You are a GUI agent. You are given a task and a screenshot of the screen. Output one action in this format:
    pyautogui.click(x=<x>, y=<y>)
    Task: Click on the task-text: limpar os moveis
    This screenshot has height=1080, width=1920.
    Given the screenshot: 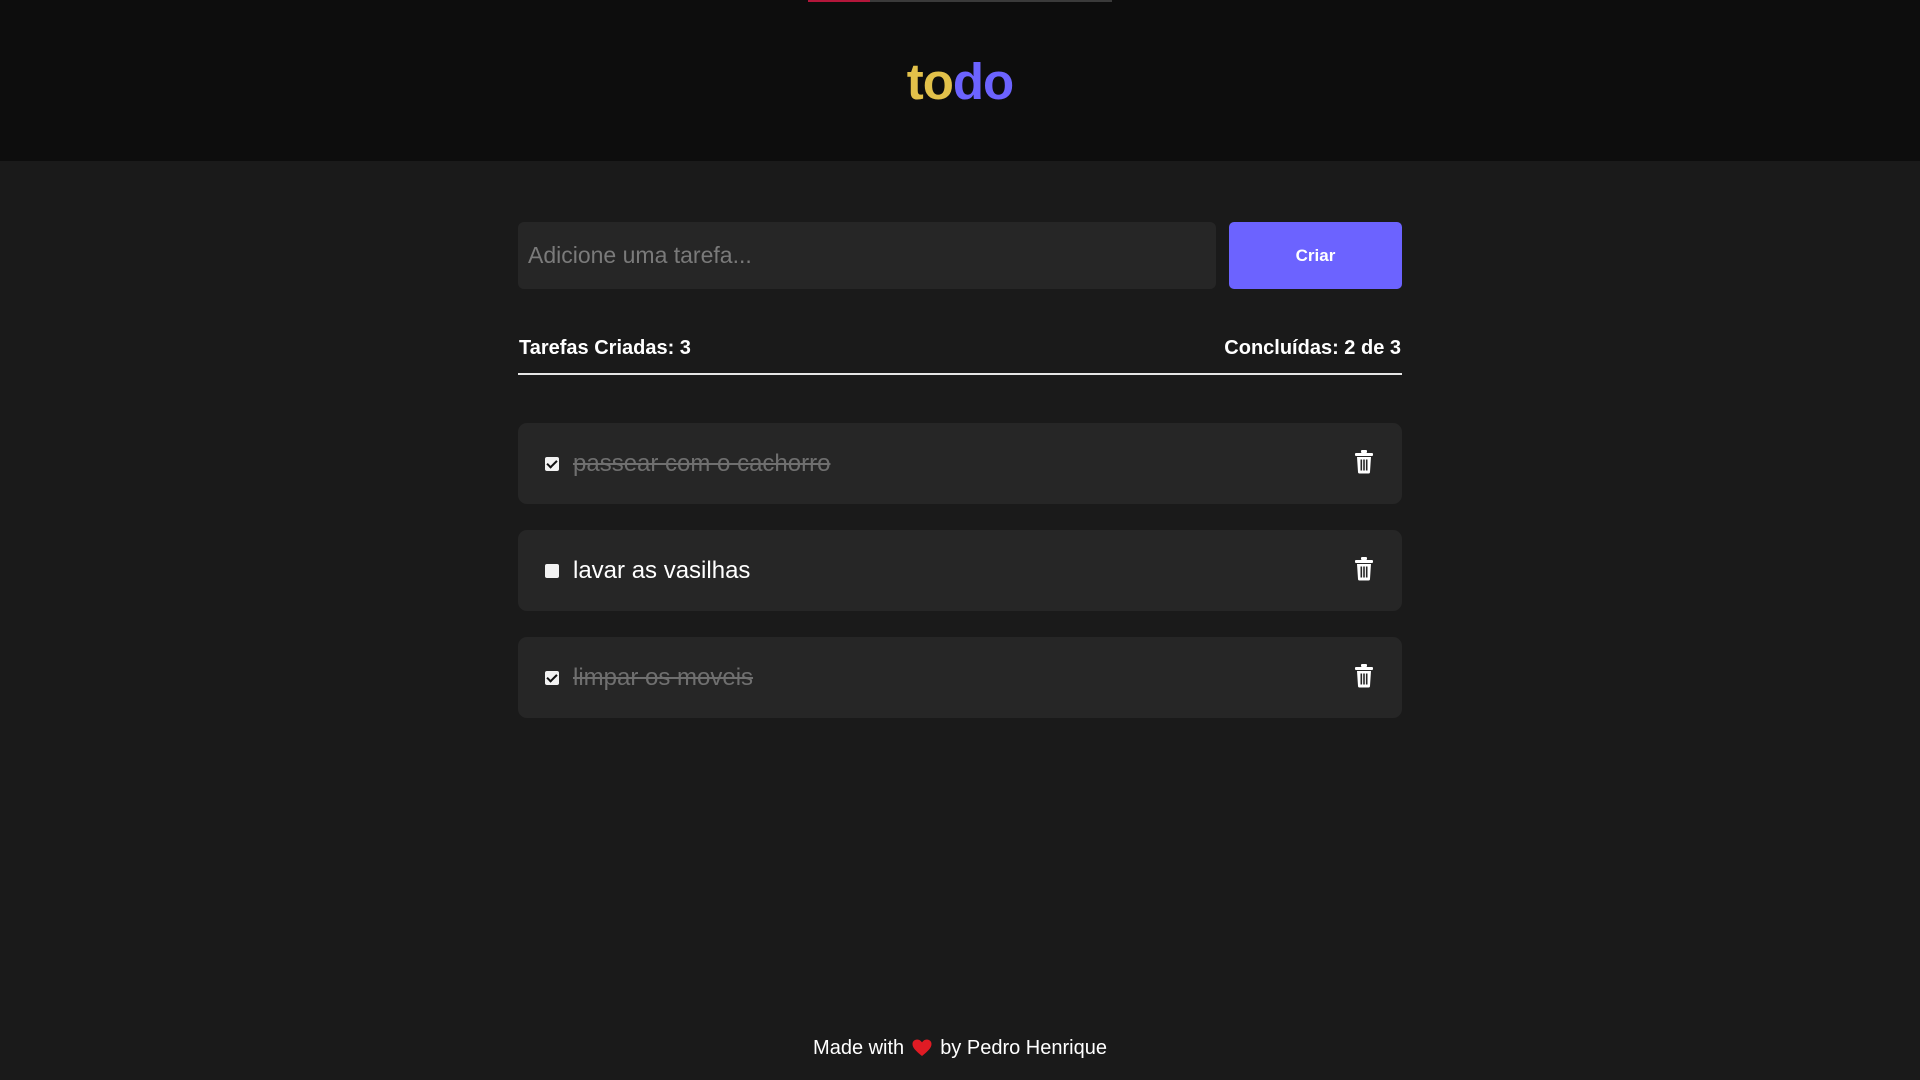 What is the action you would take?
    pyautogui.click(x=663, y=677)
    